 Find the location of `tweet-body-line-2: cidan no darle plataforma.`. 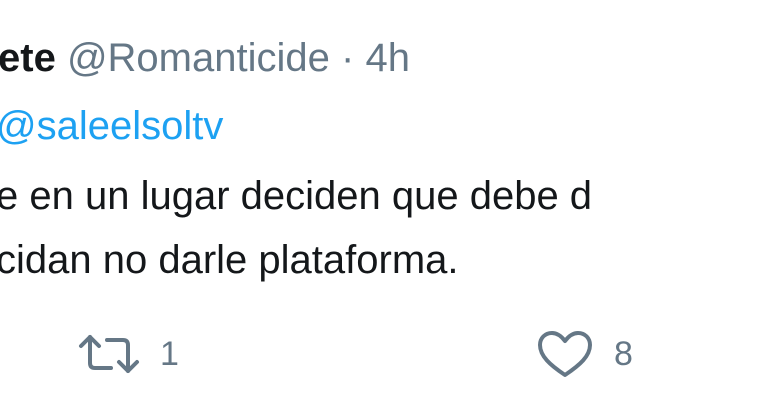

tweet-body-line-2: cidan no darle plataforma. is located at coordinates (229, 260).